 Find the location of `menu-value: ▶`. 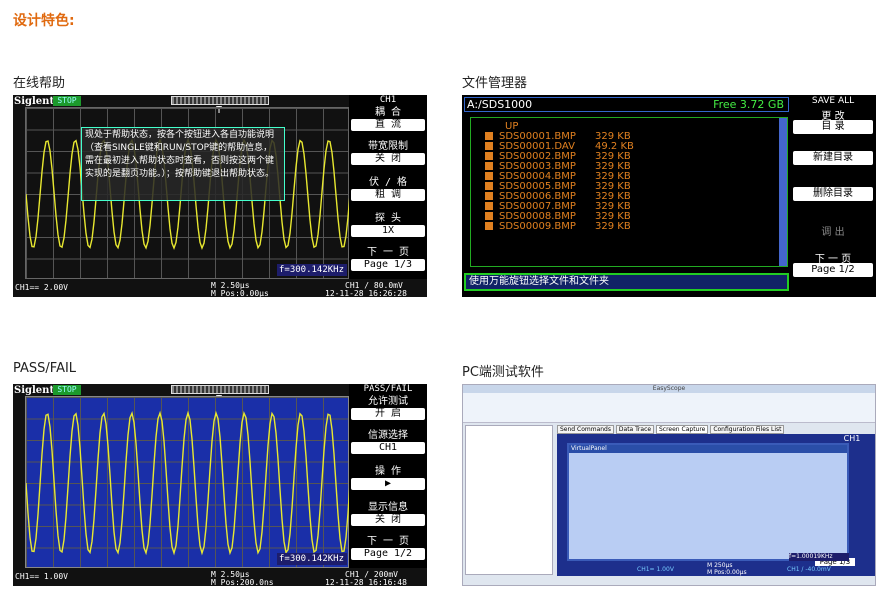

menu-value: ▶ is located at coordinates (388, 484).